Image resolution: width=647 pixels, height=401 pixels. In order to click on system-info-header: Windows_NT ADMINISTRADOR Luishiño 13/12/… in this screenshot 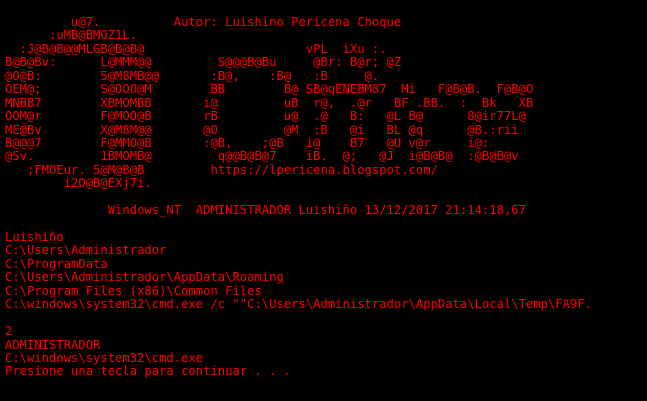, I will do `click(265, 210)`.